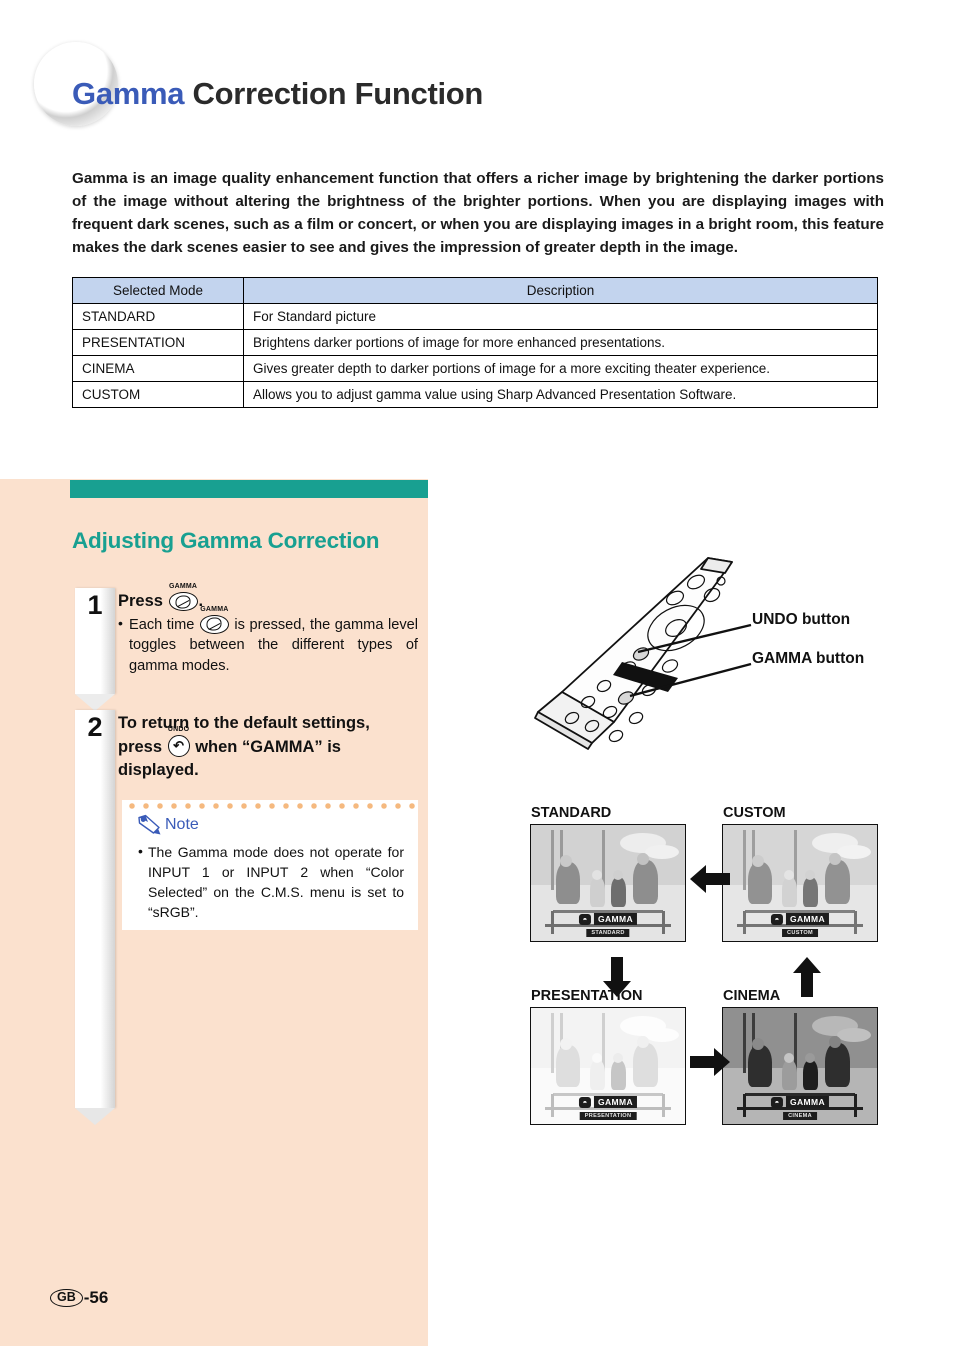 Image resolution: width=954 pixels, height=1346 pixels. Describe the element at coordinates (571, 813) in the screenshot. I see `sample-caption-standard: STANDARD` at that location.